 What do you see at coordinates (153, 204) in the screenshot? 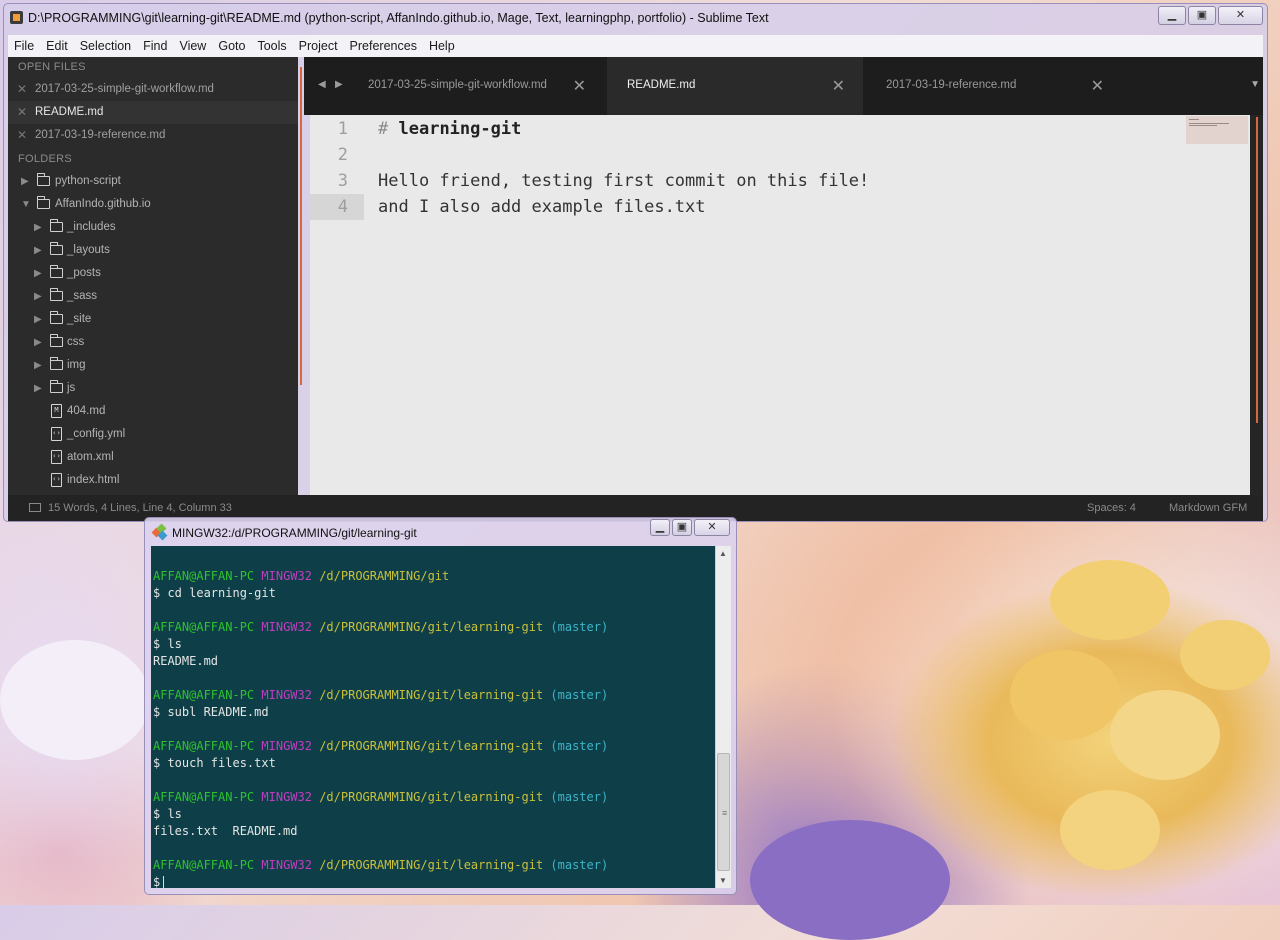
I see `folder-affanindo: ▼ AffanIndo.github.io` at bounding box center [153, 204].